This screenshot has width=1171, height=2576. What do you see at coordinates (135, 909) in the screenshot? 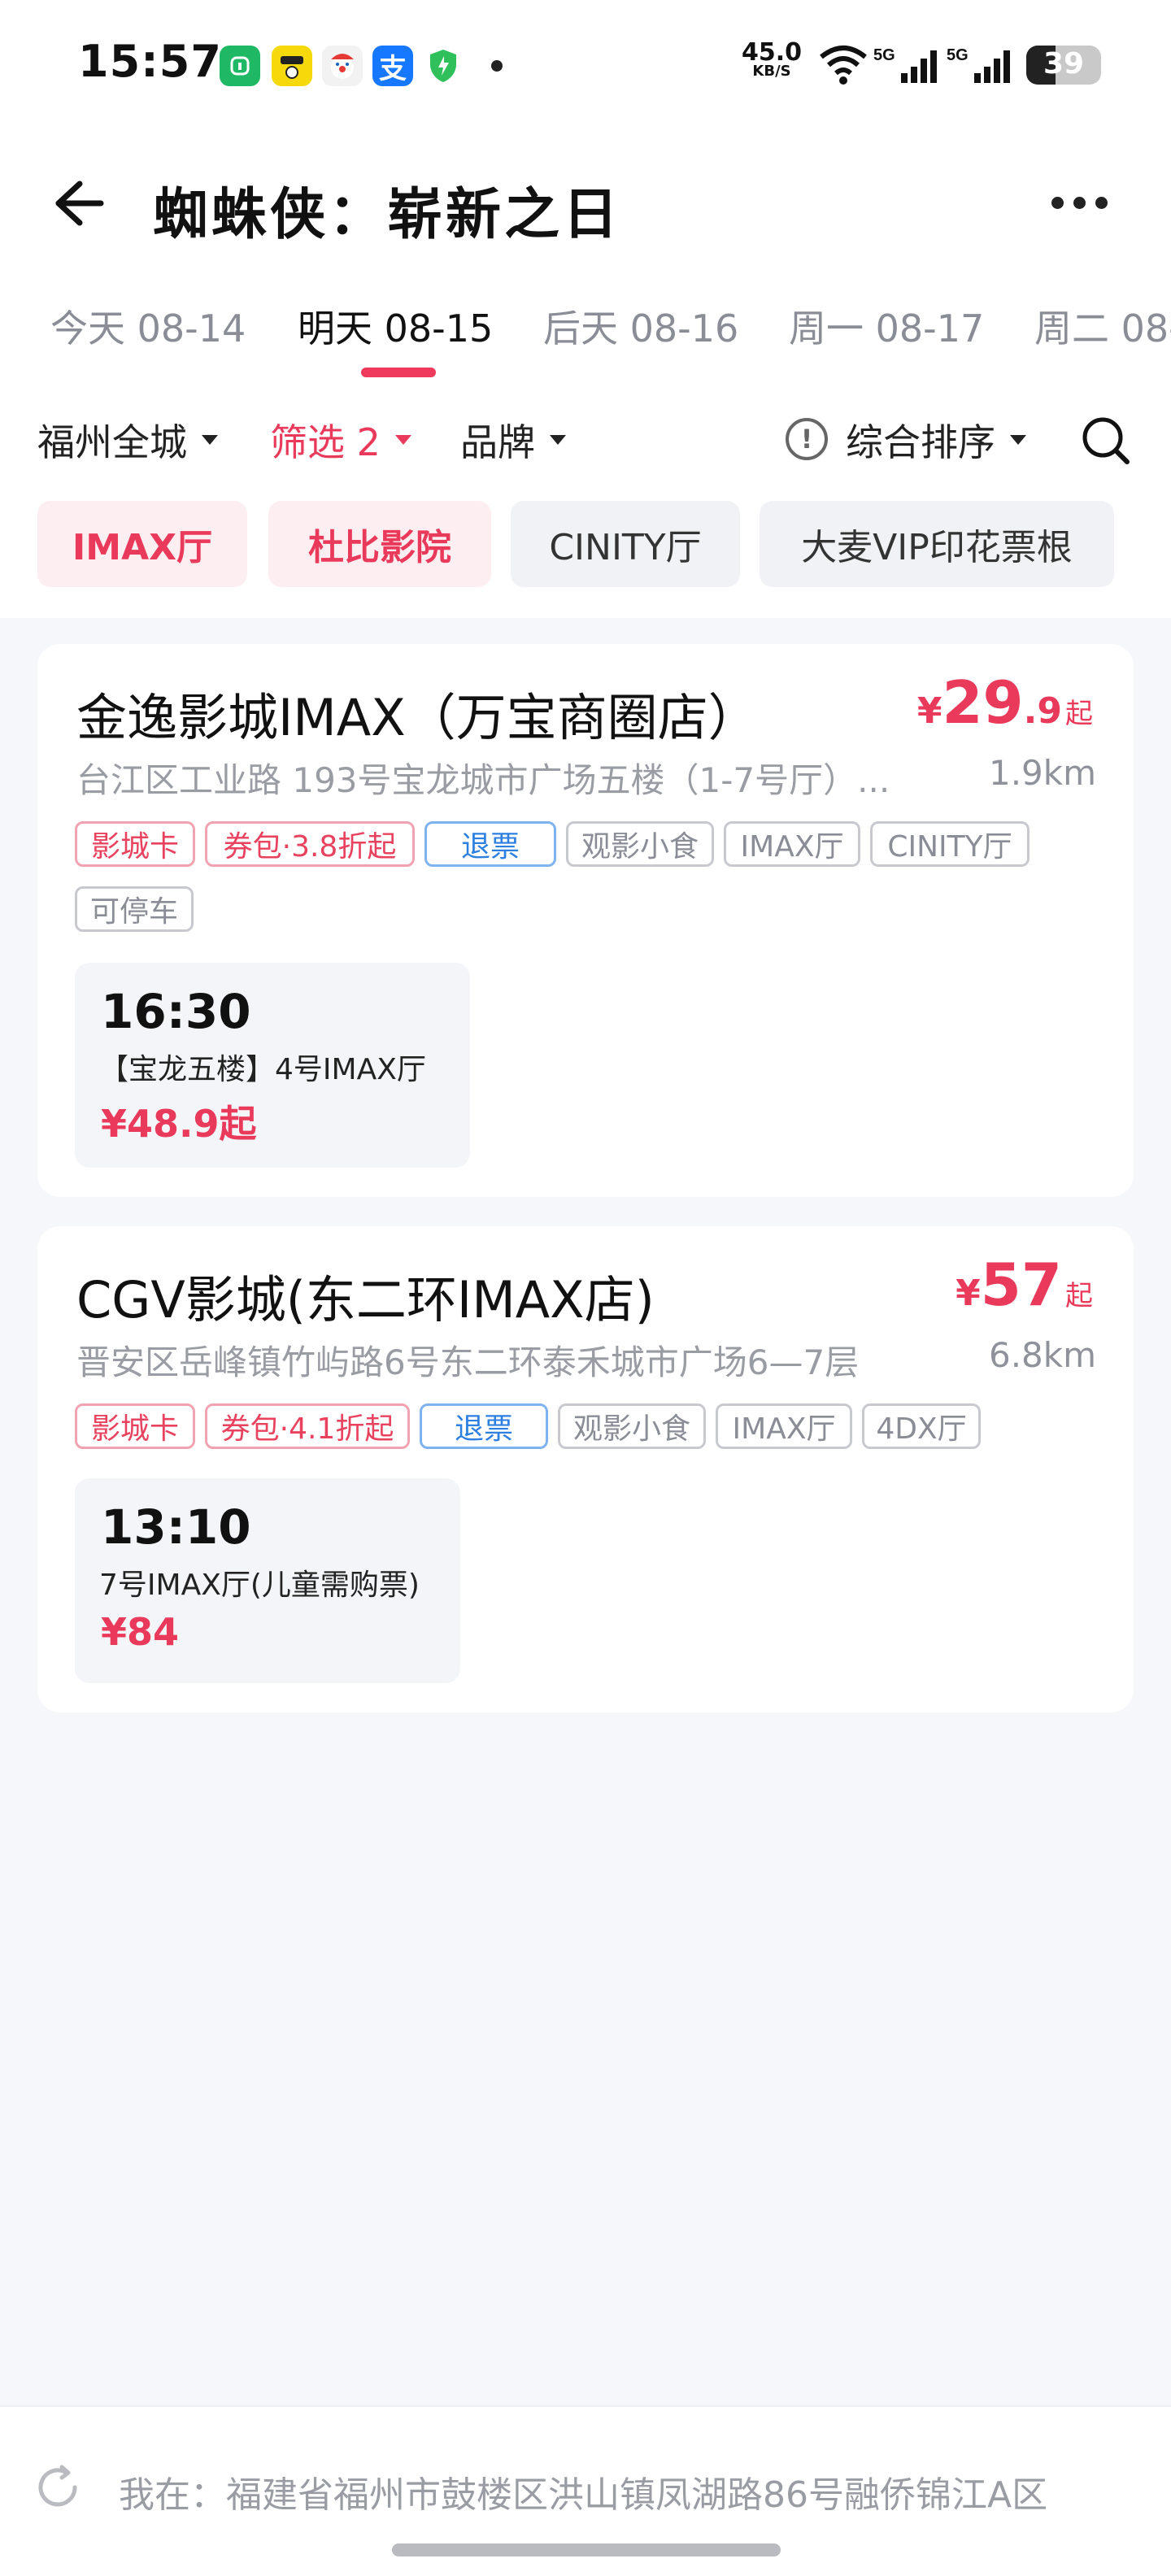
I see `tag-parking: 可停车` at bounding box center [135, 909].